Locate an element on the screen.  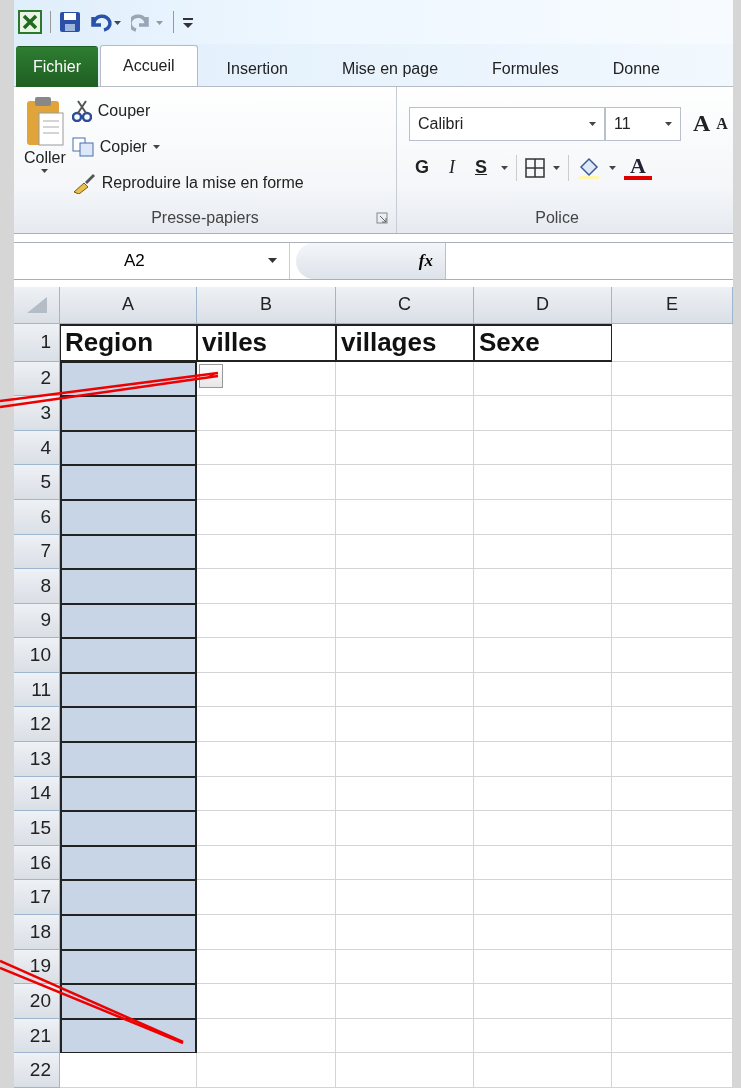
row-header: 5 is located at coordinates (37, 482).